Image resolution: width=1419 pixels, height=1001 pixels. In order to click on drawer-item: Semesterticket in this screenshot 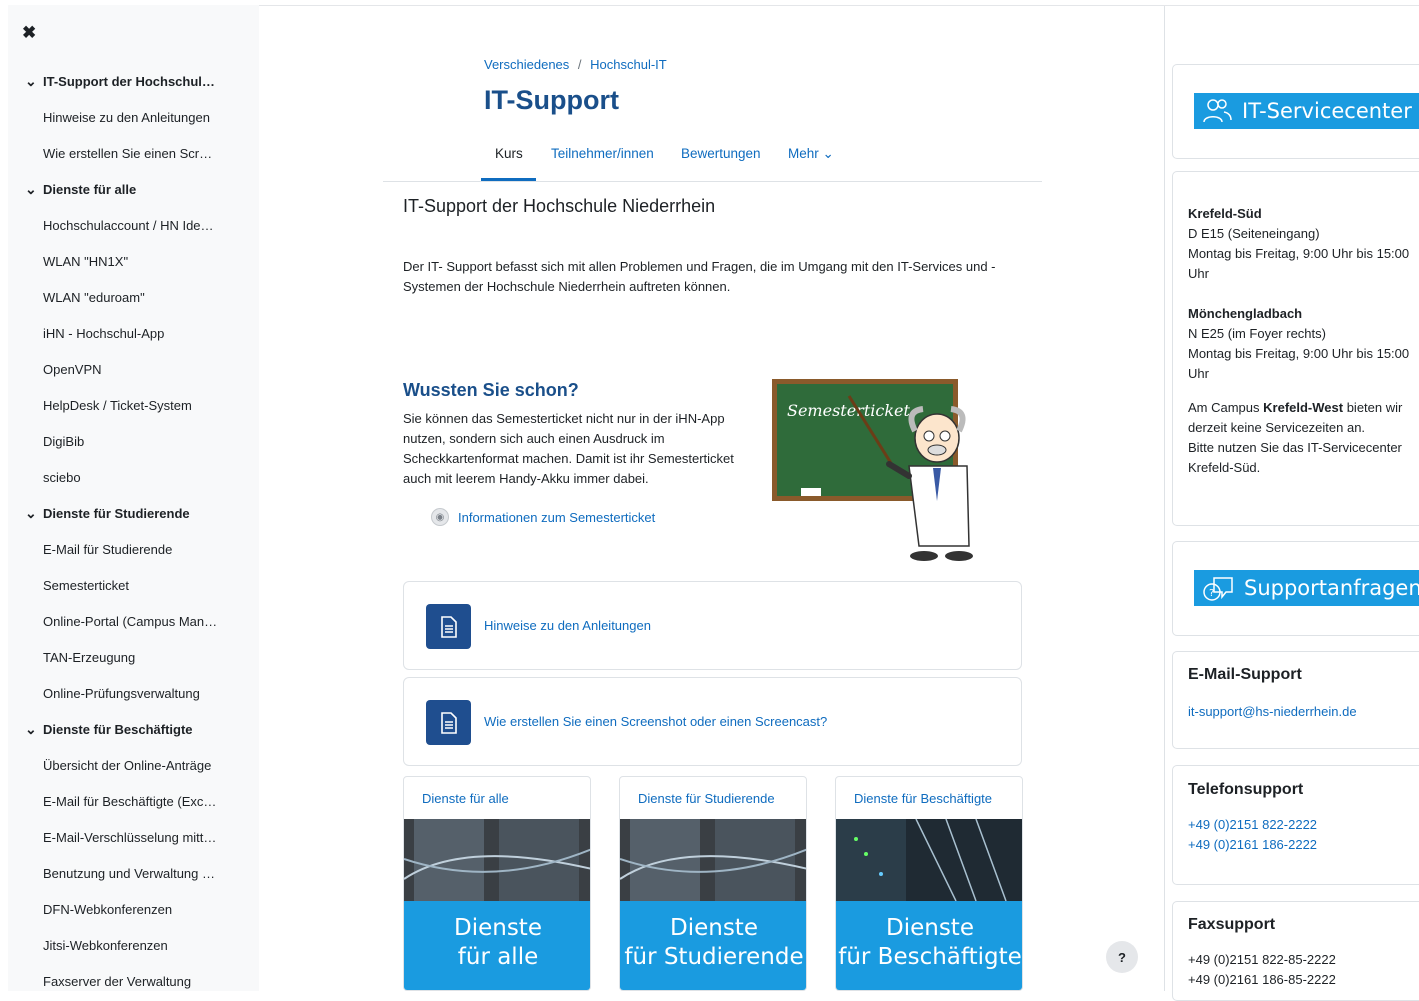, I will do `click(133, 585)`.